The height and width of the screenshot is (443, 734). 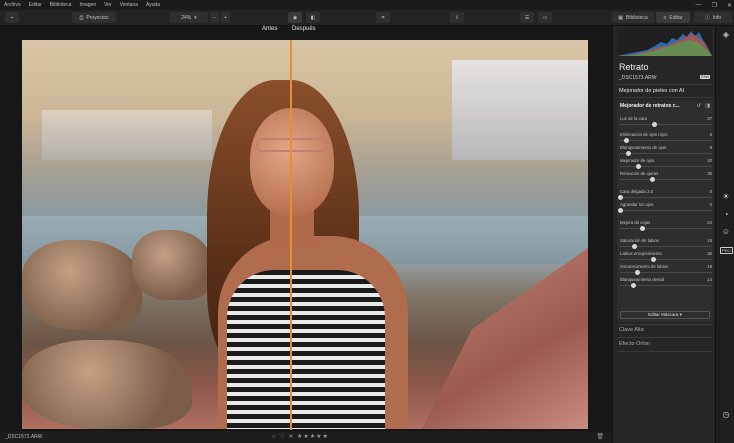 I want to click on close-button: ✕, so click(x=729, y=5).